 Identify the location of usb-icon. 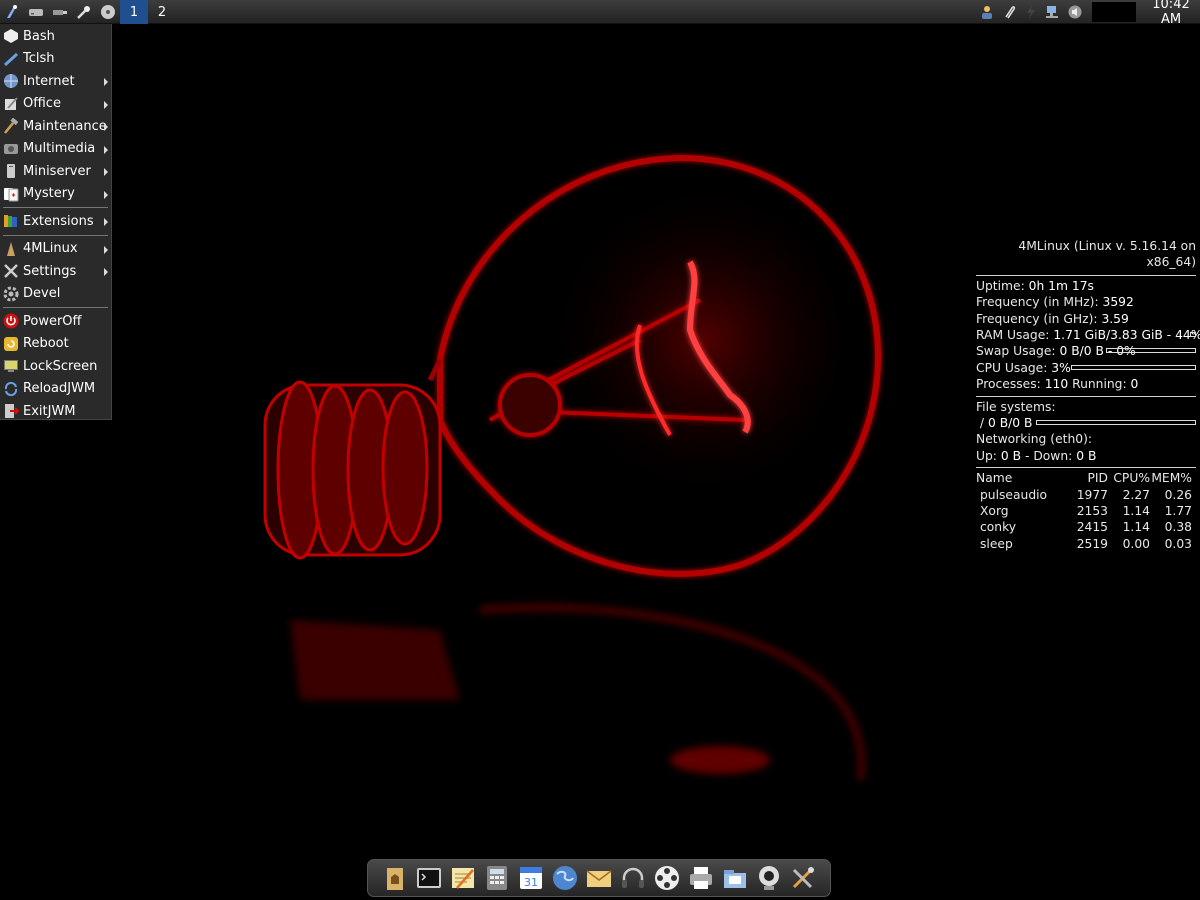
(60, 12).